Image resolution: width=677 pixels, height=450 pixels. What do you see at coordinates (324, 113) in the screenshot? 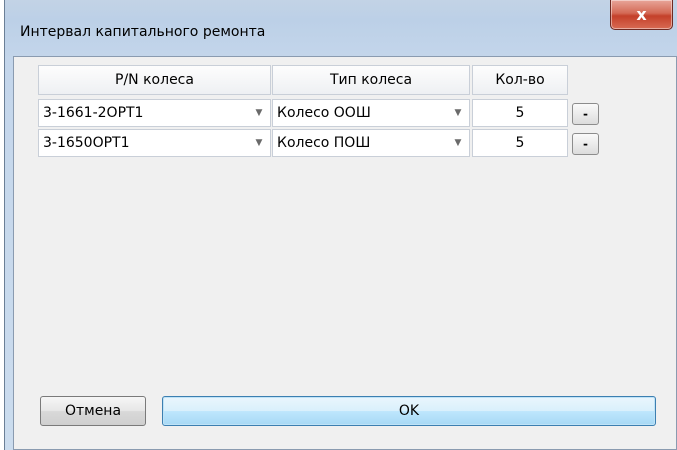
I see `type-value: Колесо ООШ` at bounding box center [324, 113].